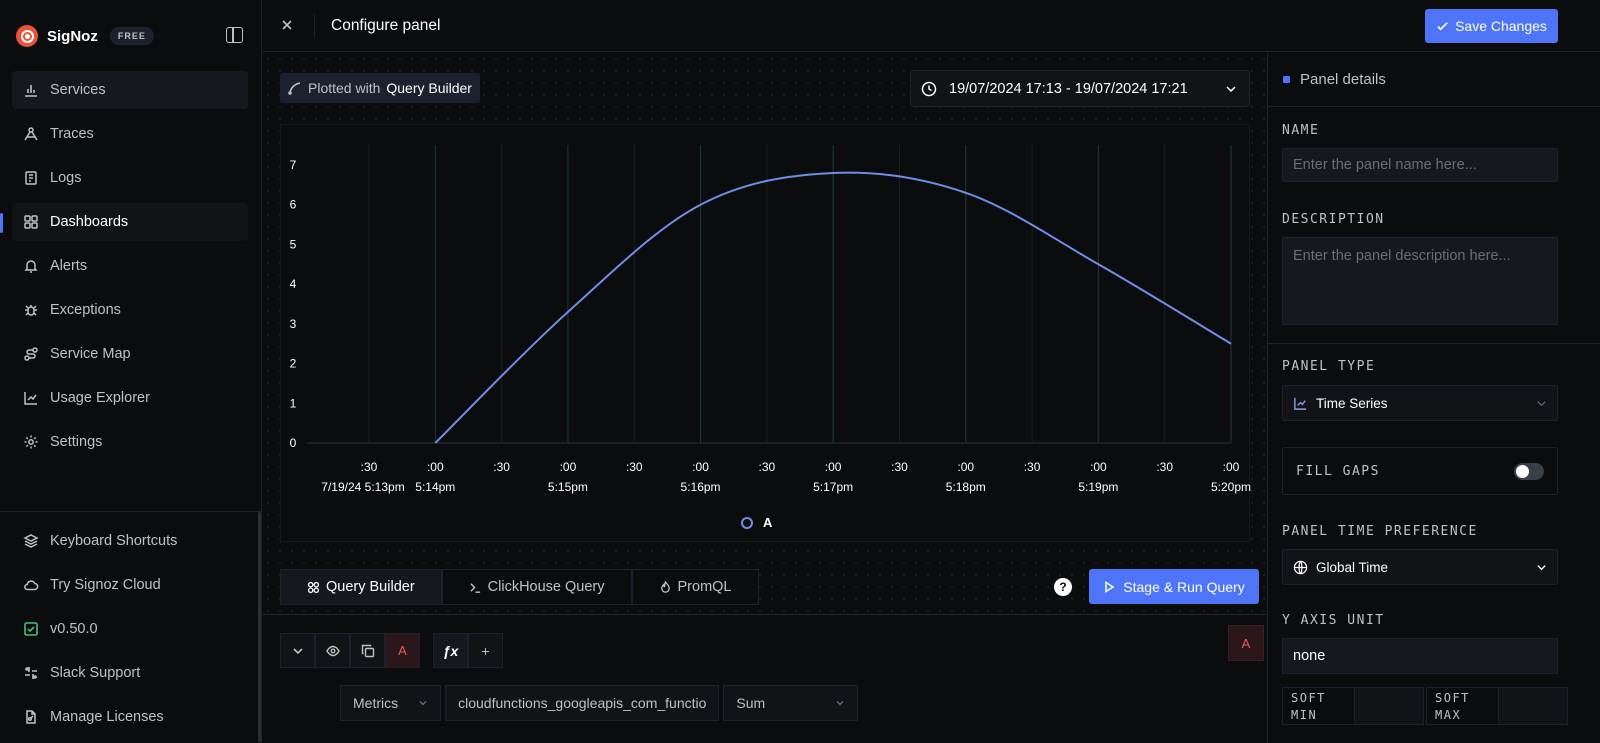 The height and width of the screenshot is (743, 1600). What do you see at coordinates (1333, 219) in the screenshot?
I see `description-label: DESCRIPTION` at bounding box center [1333, 219].